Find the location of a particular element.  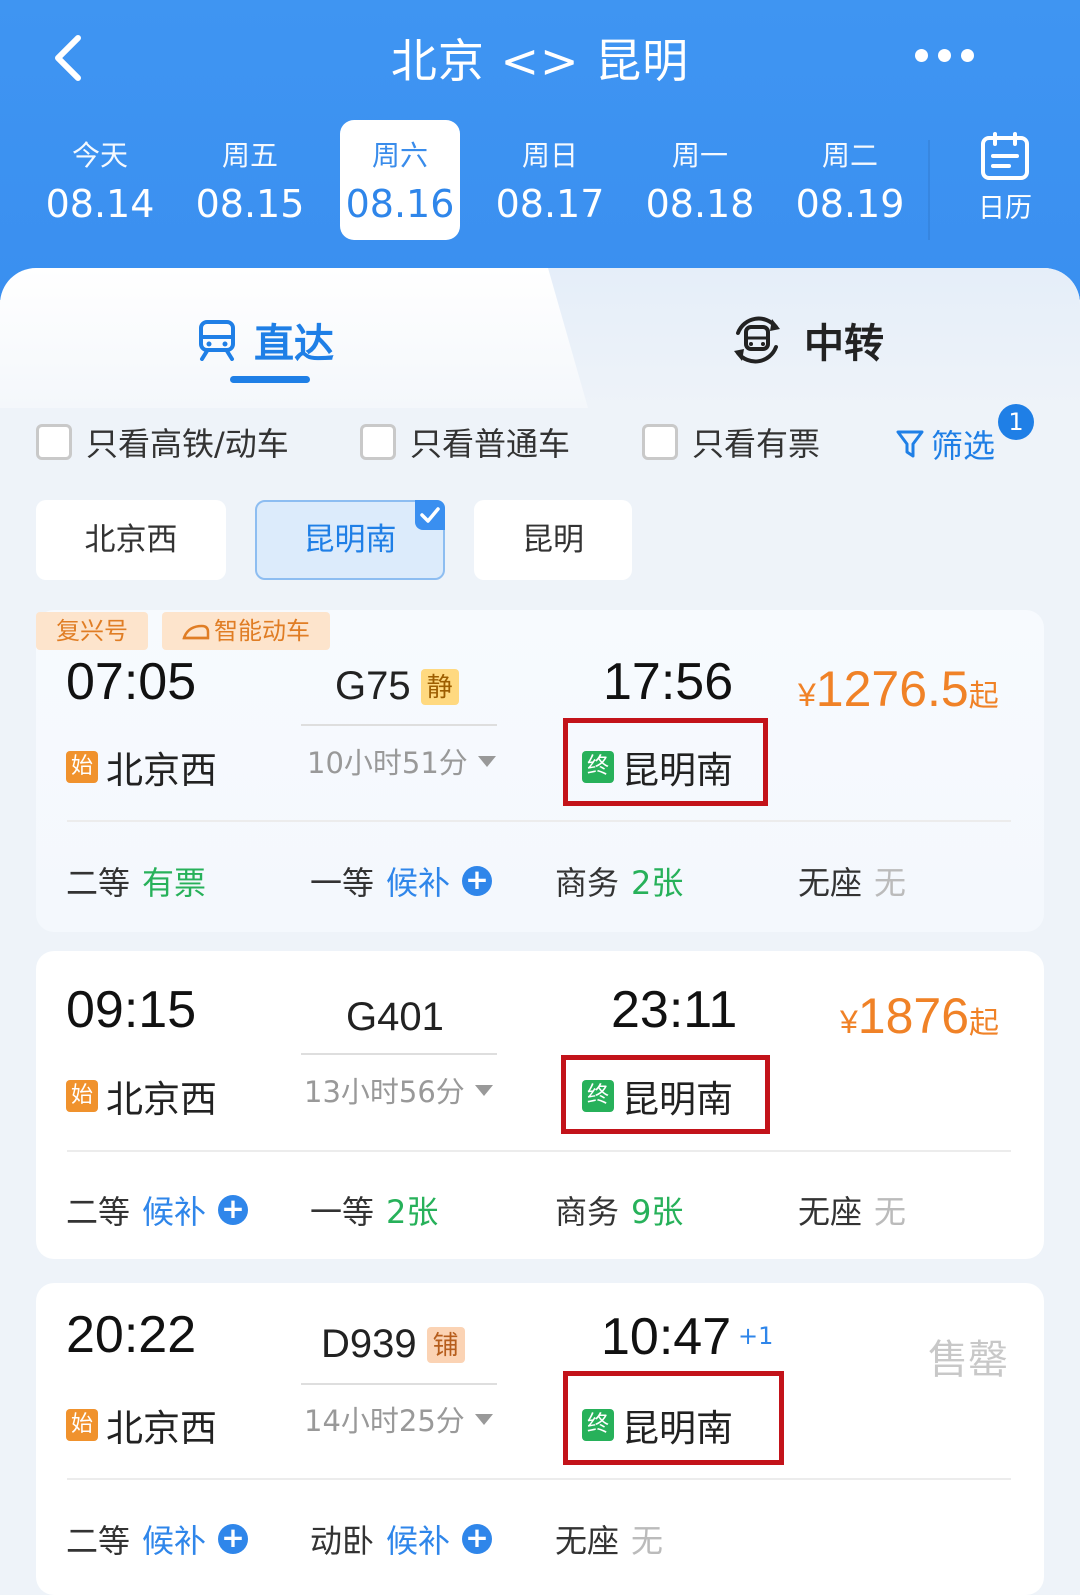

date-tab: 周一 08.18 is located at coordinates (700, 180).